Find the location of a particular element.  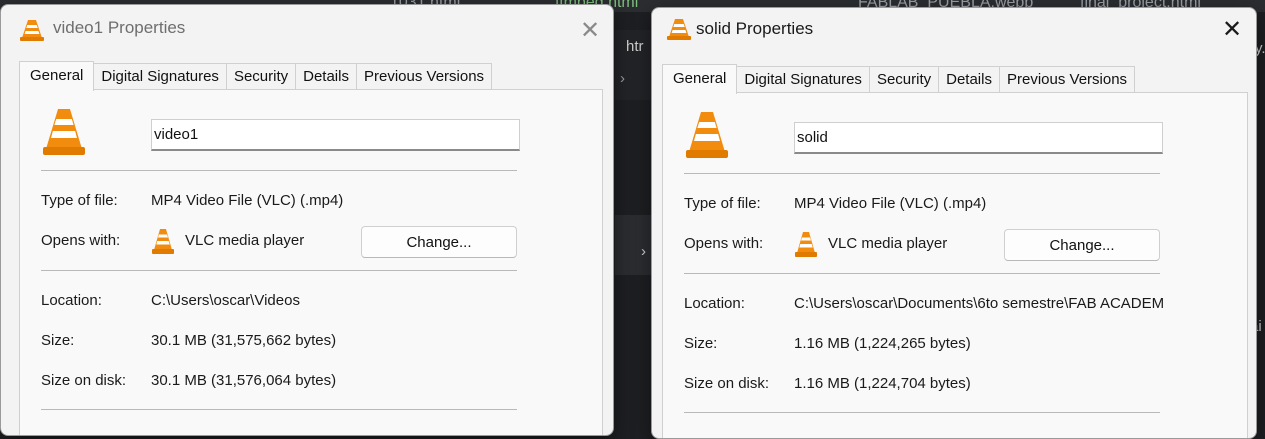

window-title: solid Properties is located at coordinates (755, 28).